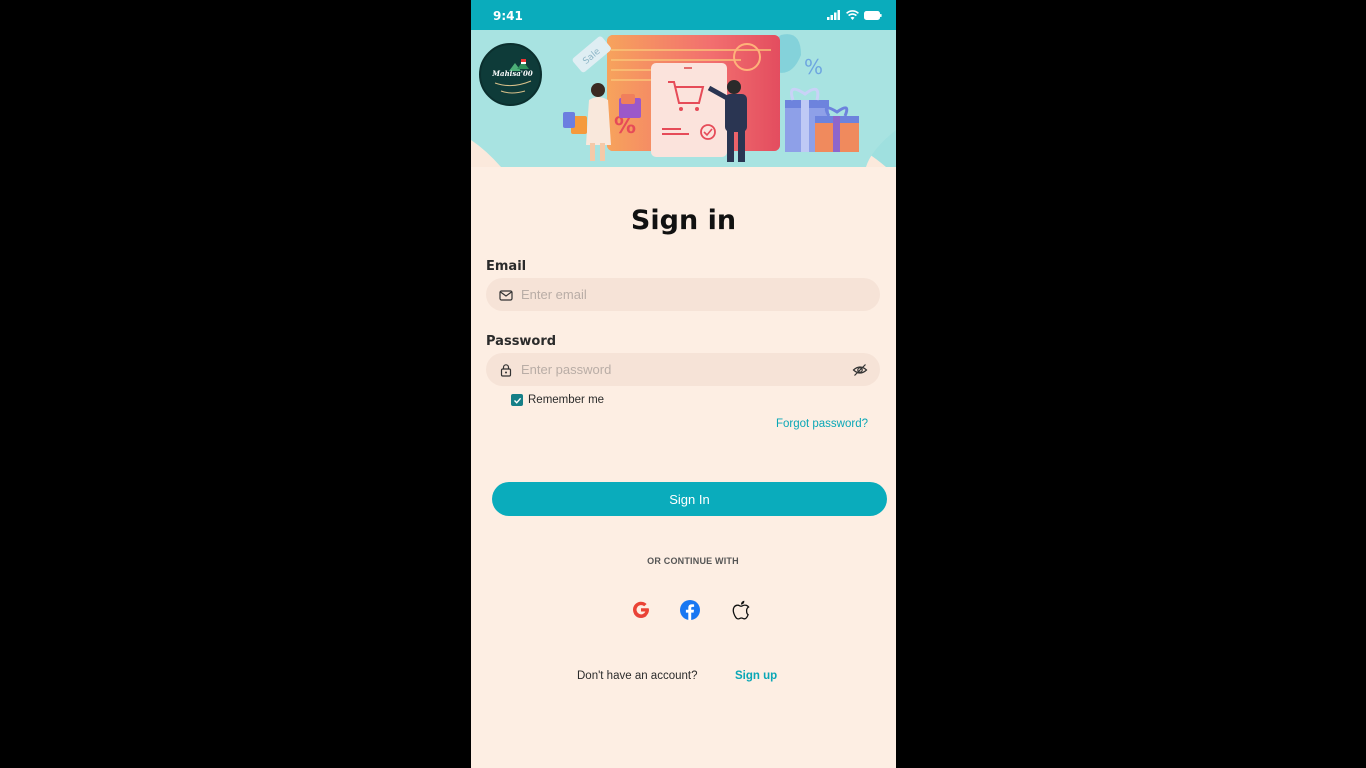 The height and width of the screenshot is (768, 1366). I want to click on signup-prompt: Don't have an account?, so click(637, 676).